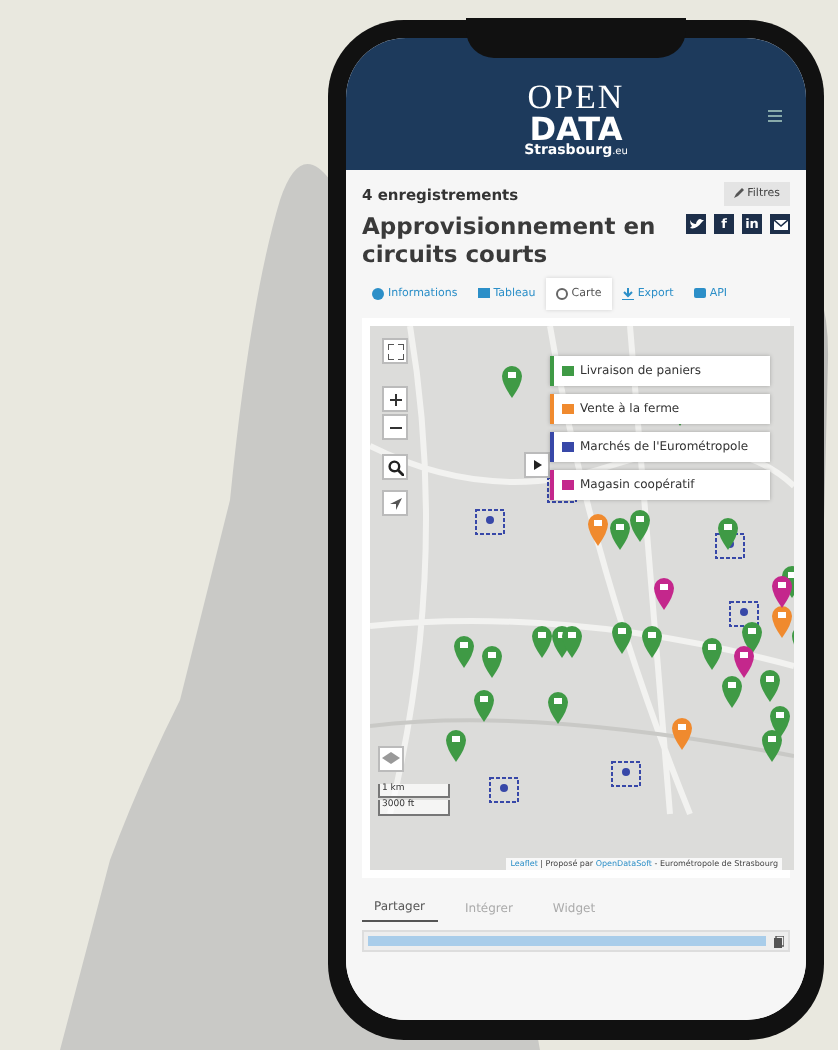 The height and width of the screenshot is (1050, 838). Describe the element at coordinates (576, 98) in the screenshot. I see `logo-text: OPEN` at that location.